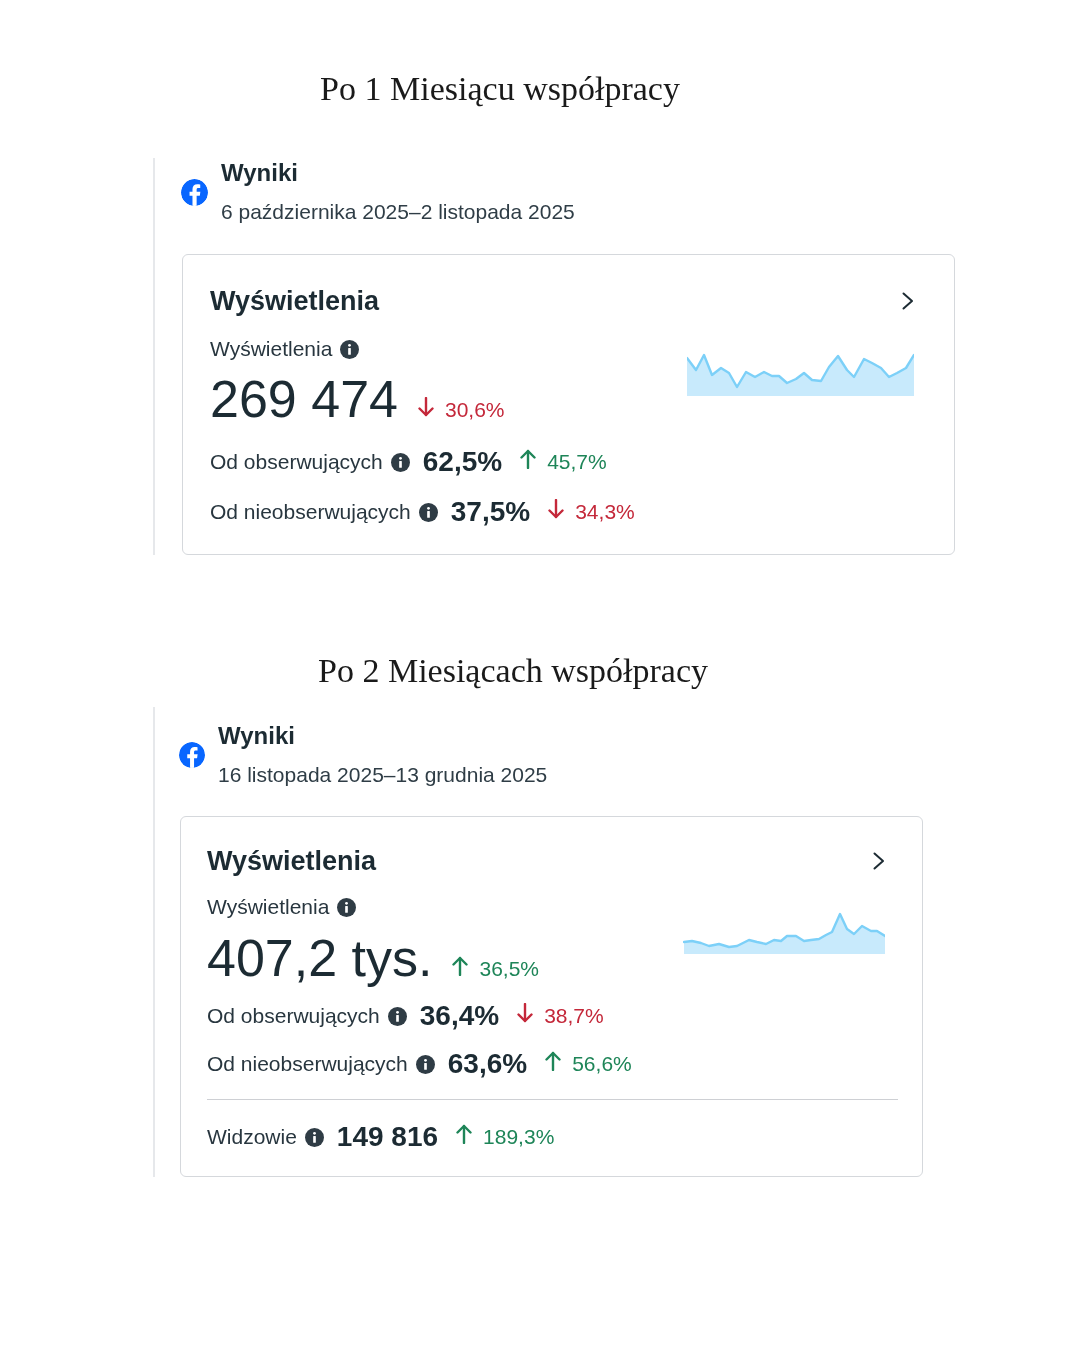 Image resolution: width=1080 pixels, height=1350 pixels. I want to click on total-value: 407,2 tys., so click(320, 958).